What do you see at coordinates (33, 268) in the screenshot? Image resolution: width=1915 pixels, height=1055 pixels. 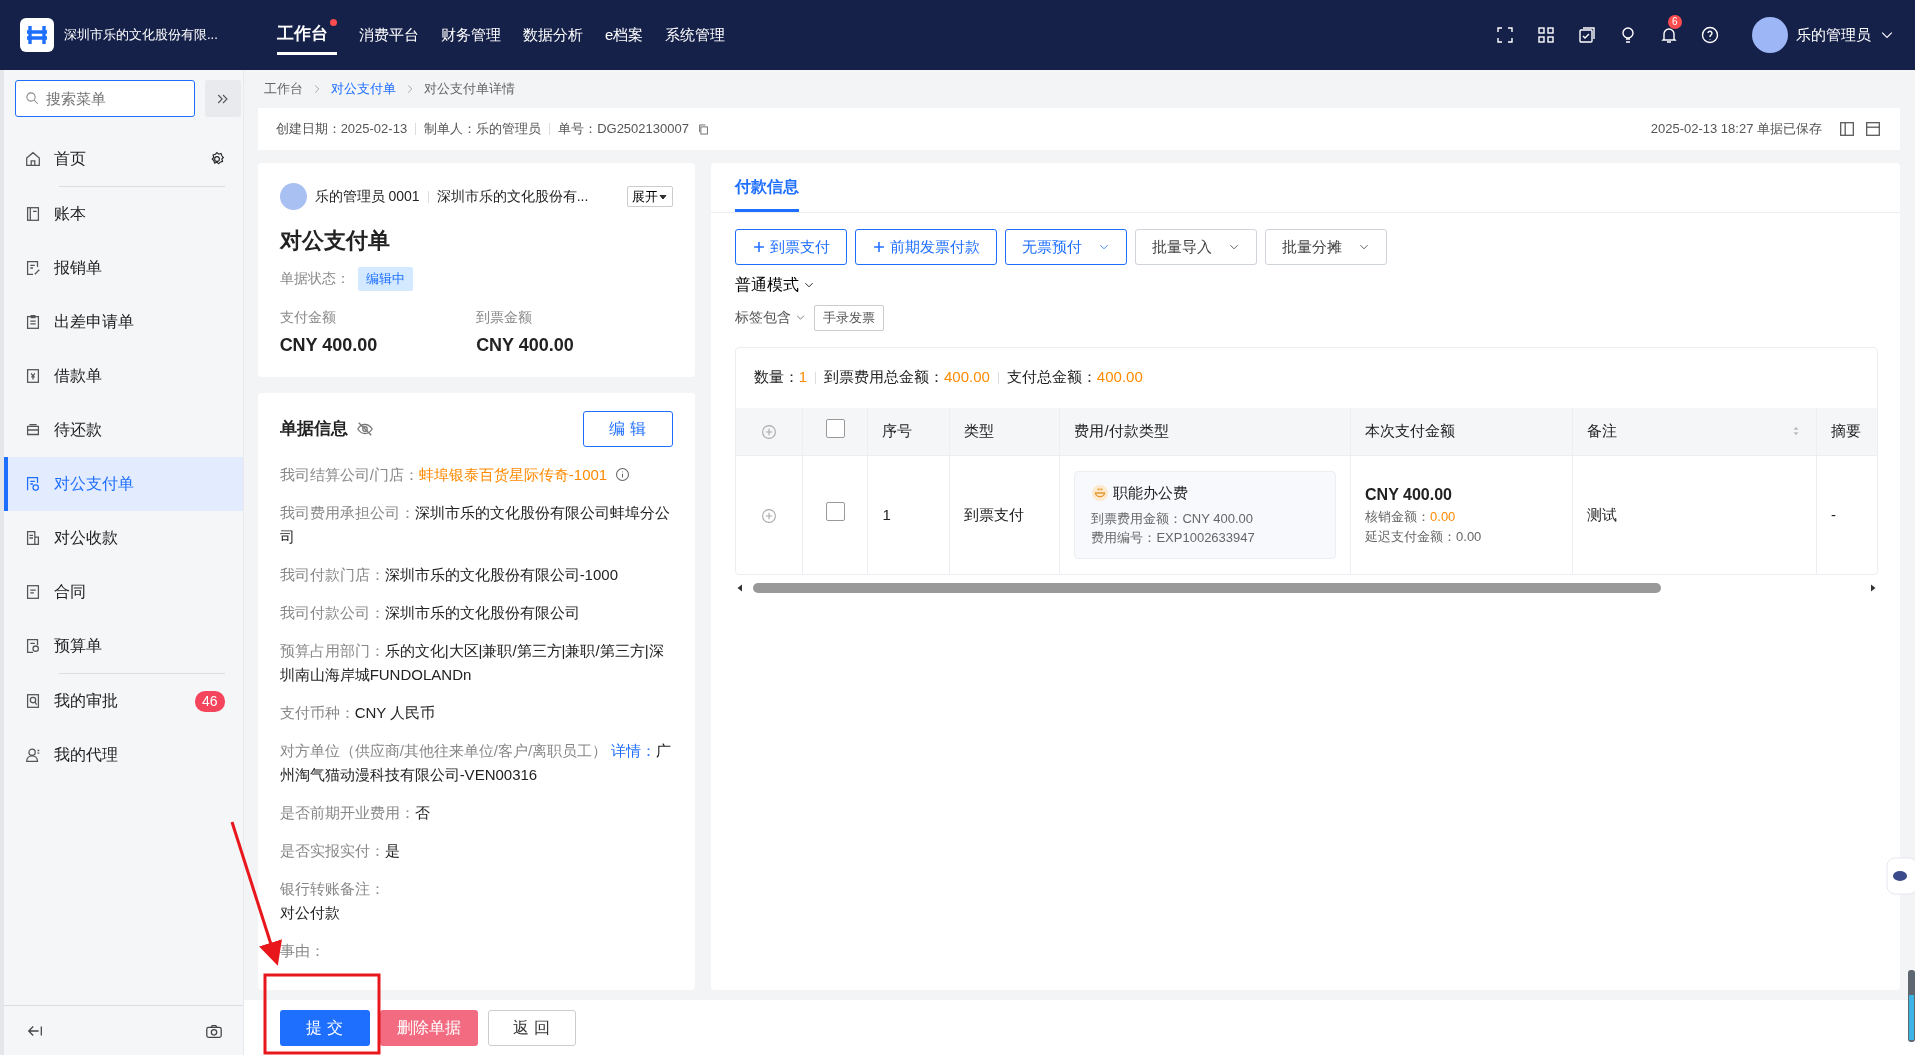 I see `edit-document-icon` at bounding box center [33, 268].